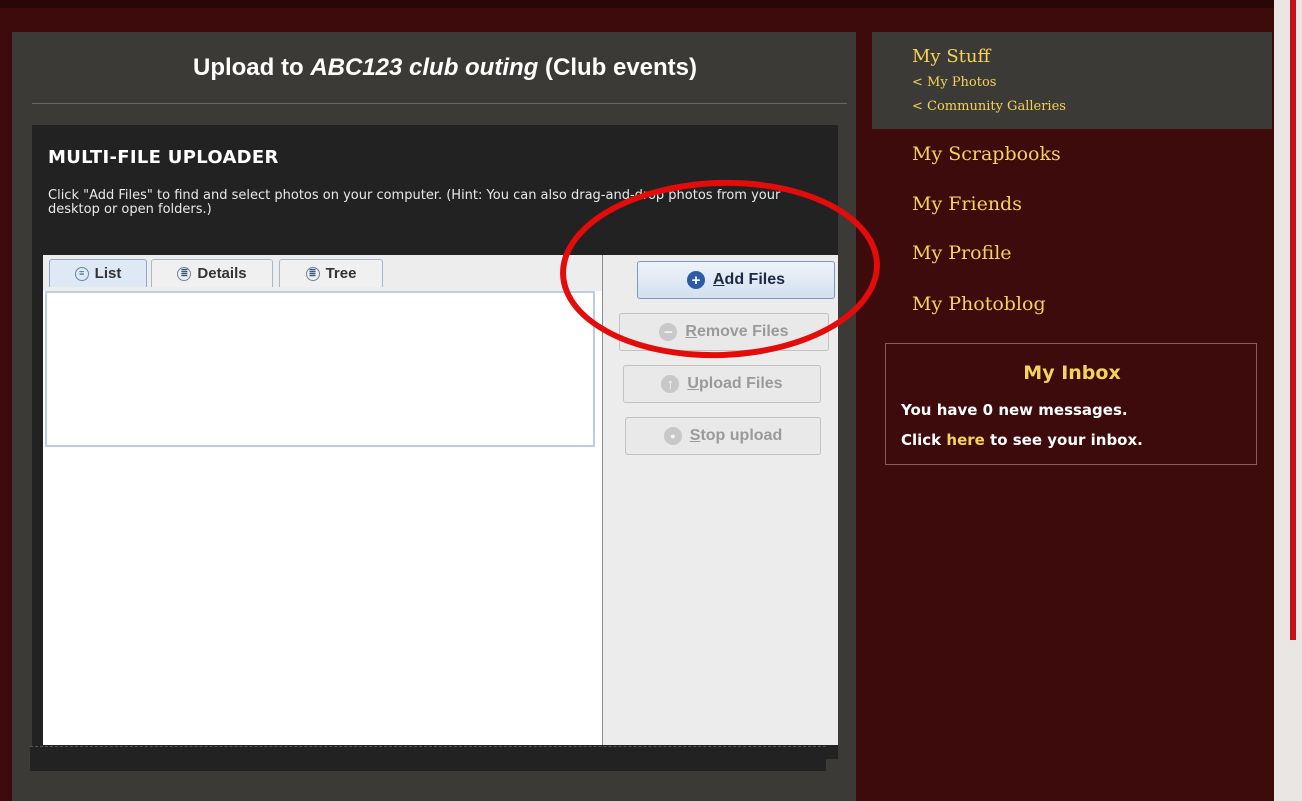  I want to click on add-files-button: + Add Files, so click(736, 280).